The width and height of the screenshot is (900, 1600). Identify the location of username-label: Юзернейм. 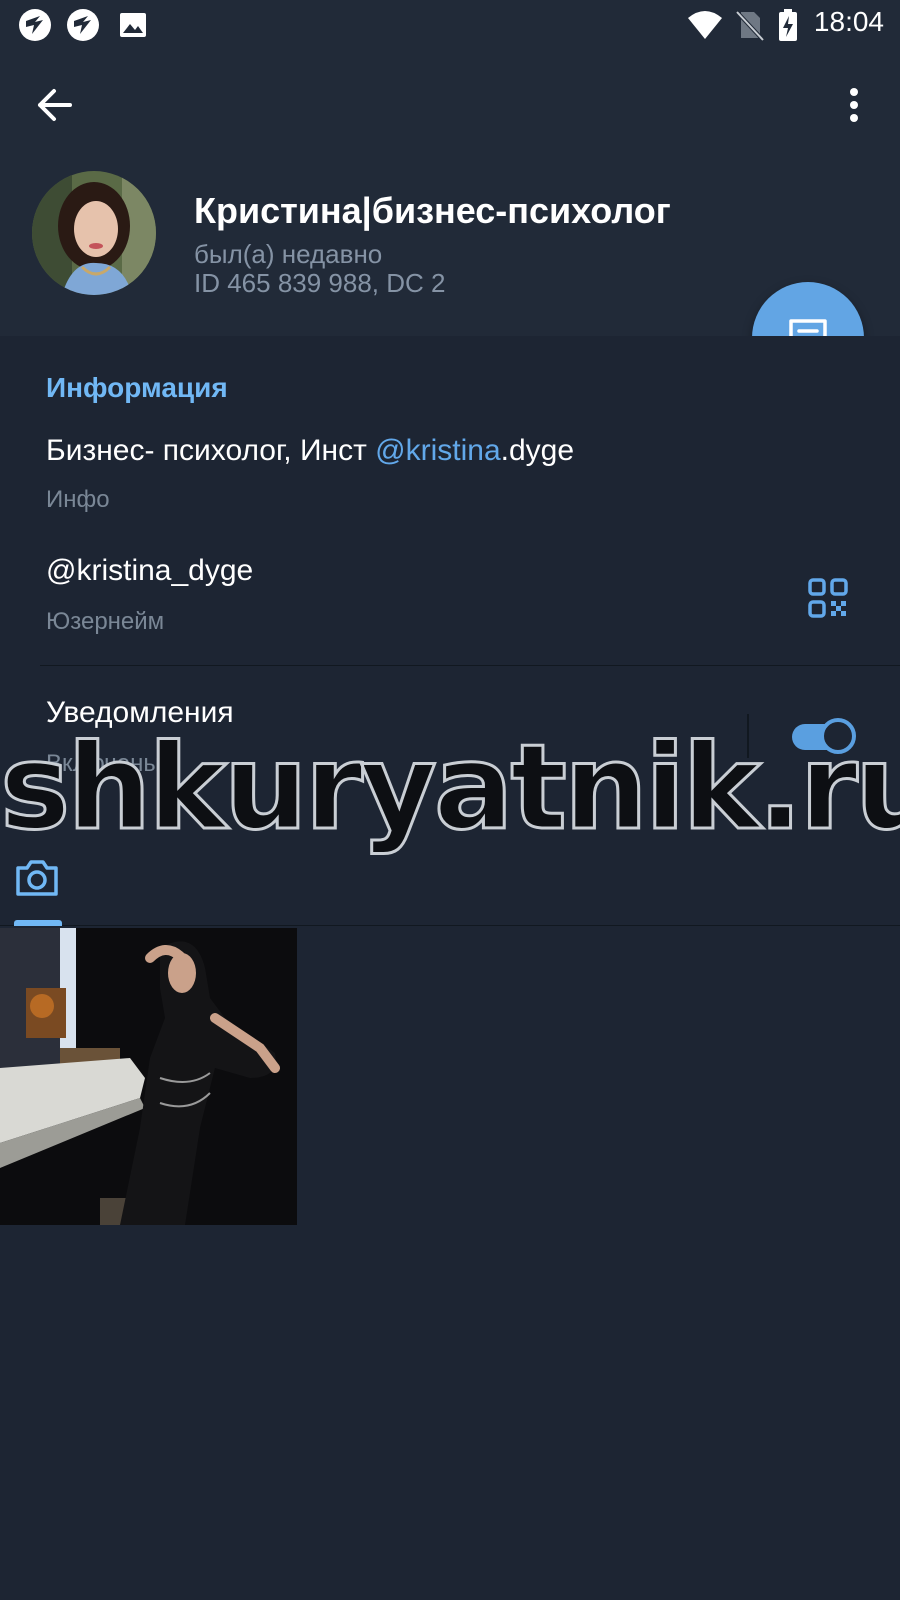
(105, 621).